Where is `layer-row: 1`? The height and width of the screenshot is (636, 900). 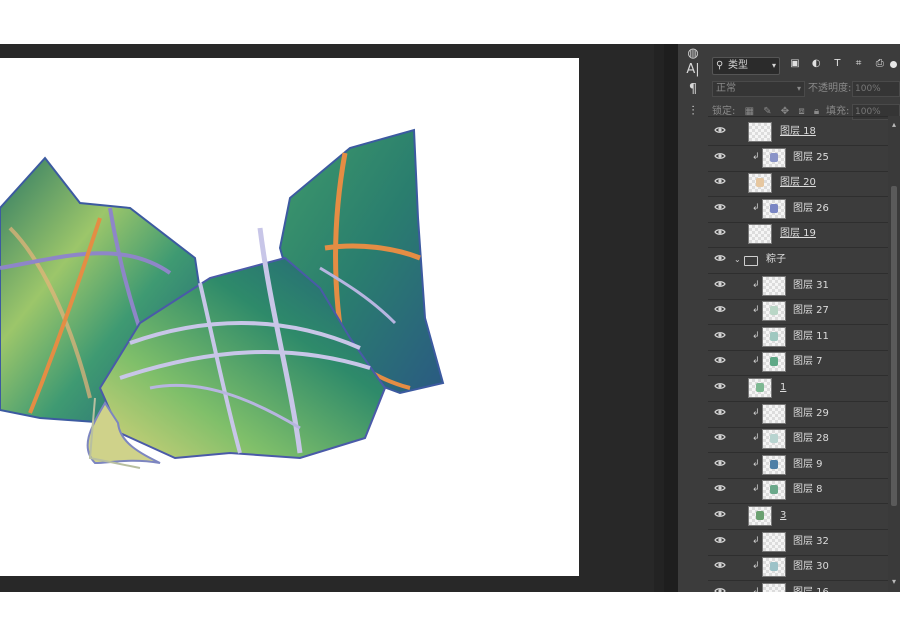 layer-row: 1 is located at coordinates (798, 388).